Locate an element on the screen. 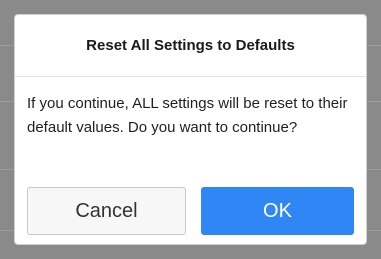 This screenshot has width=381, height=259. dialog-title: Reset All Settings to Defaults is located at coordinates (190, 45).